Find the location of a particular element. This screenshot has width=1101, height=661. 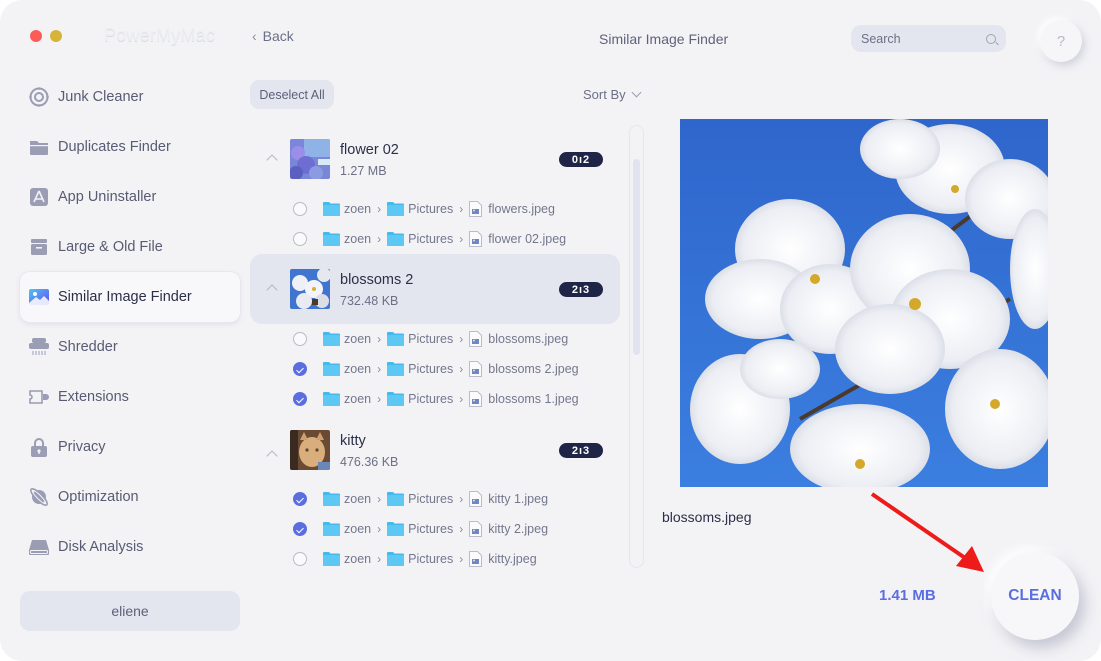

back-button: ‹ Back is located at coordinates (273, 36).